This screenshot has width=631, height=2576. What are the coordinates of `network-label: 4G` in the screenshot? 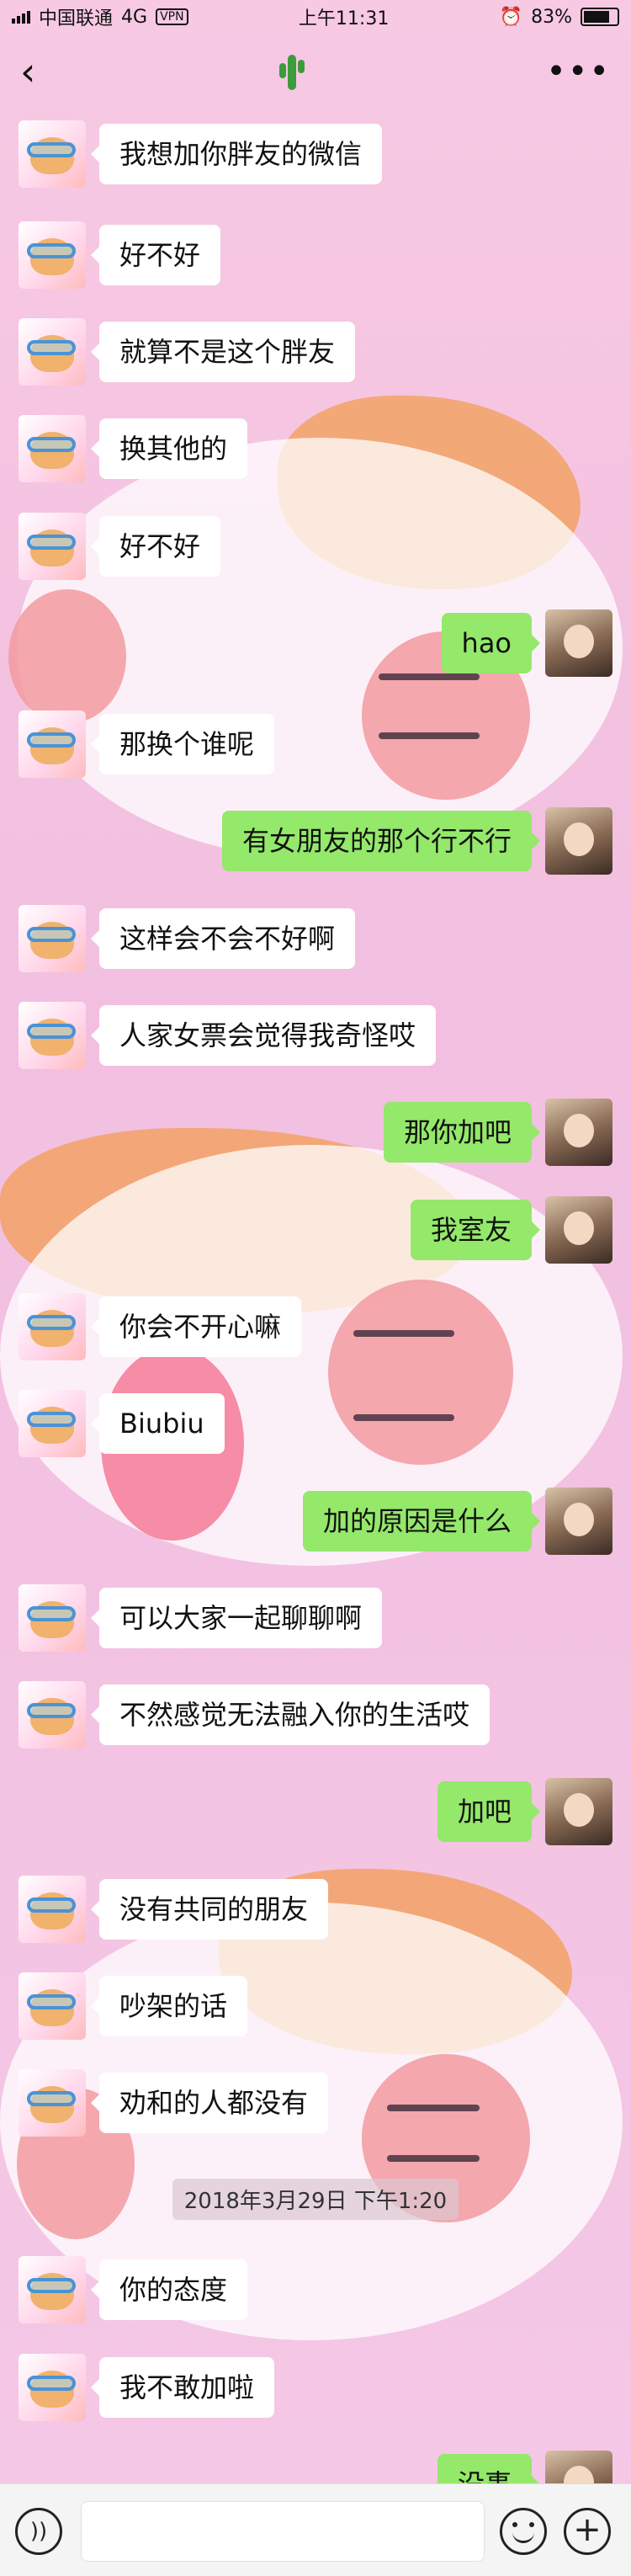 It's located at (134, 17).